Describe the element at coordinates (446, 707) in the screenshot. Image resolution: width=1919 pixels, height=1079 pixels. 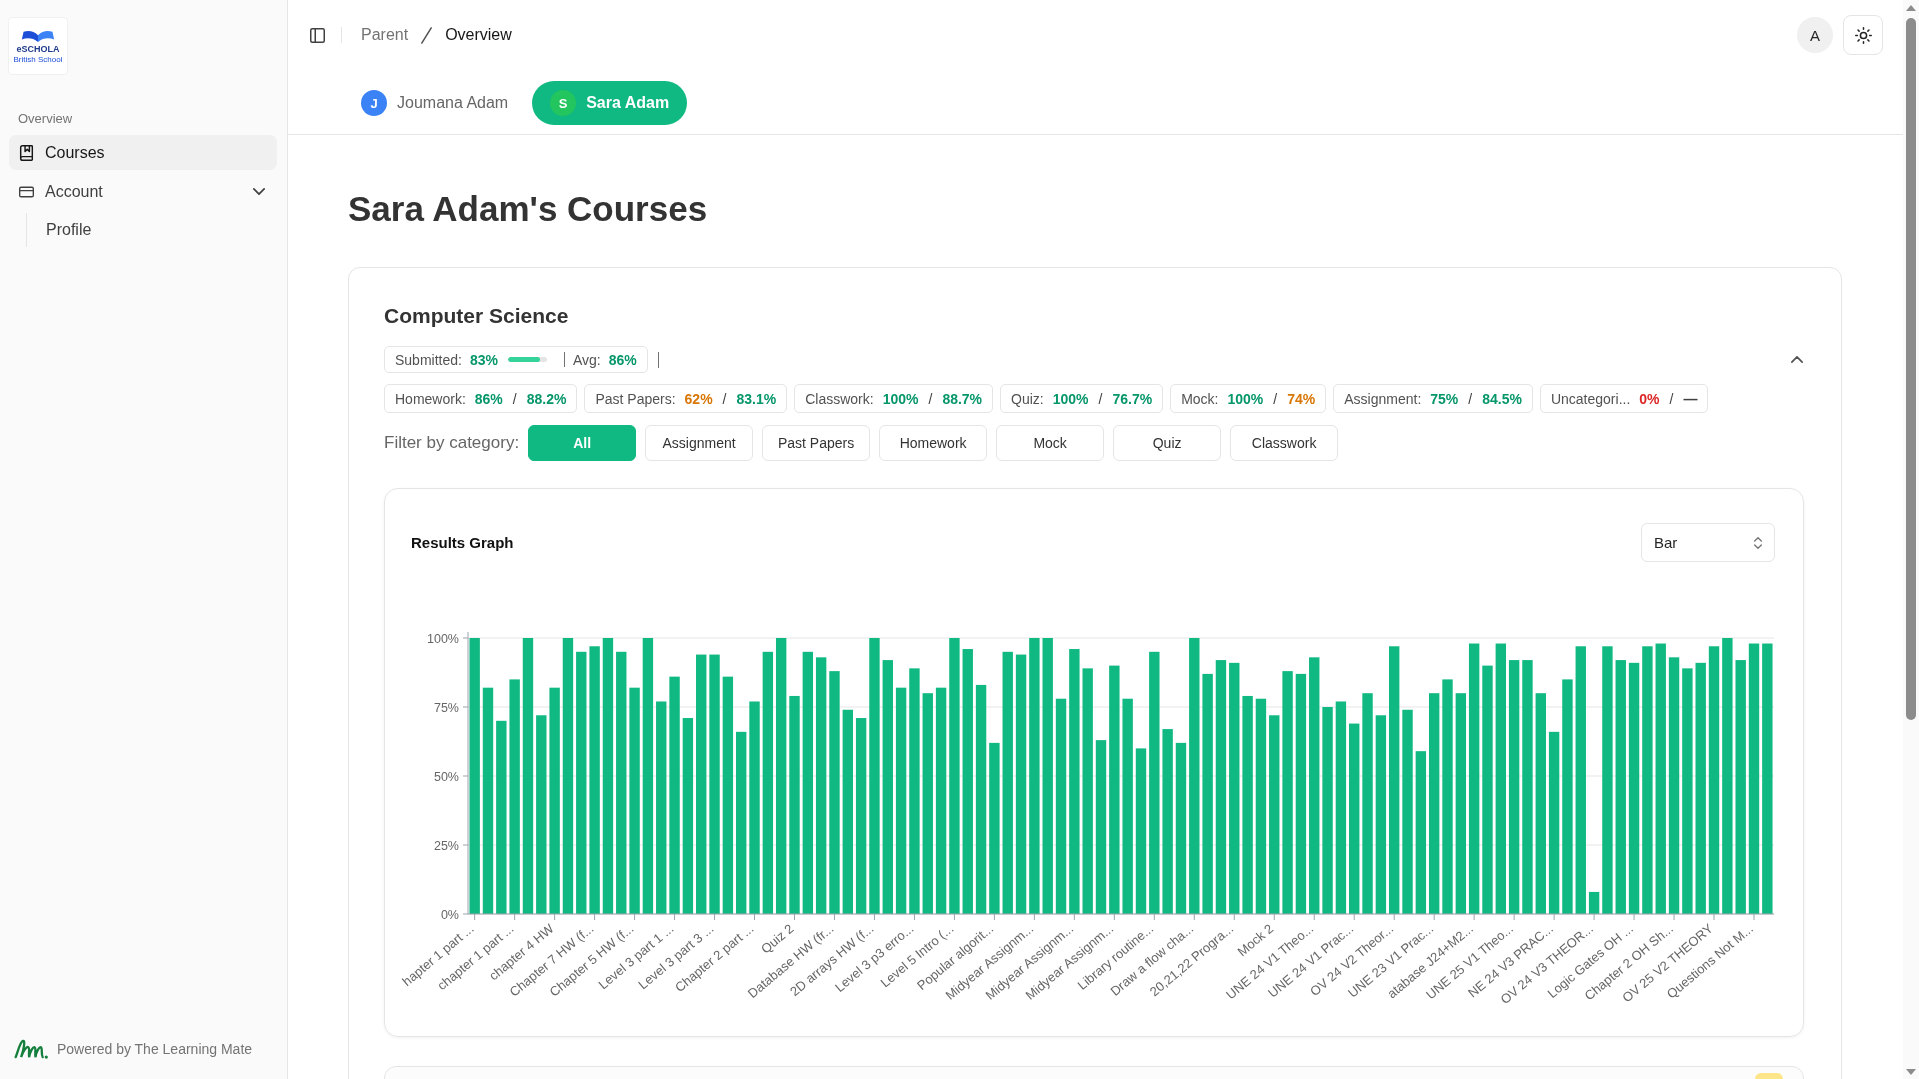
I see `axis-label: 75%` at that location.